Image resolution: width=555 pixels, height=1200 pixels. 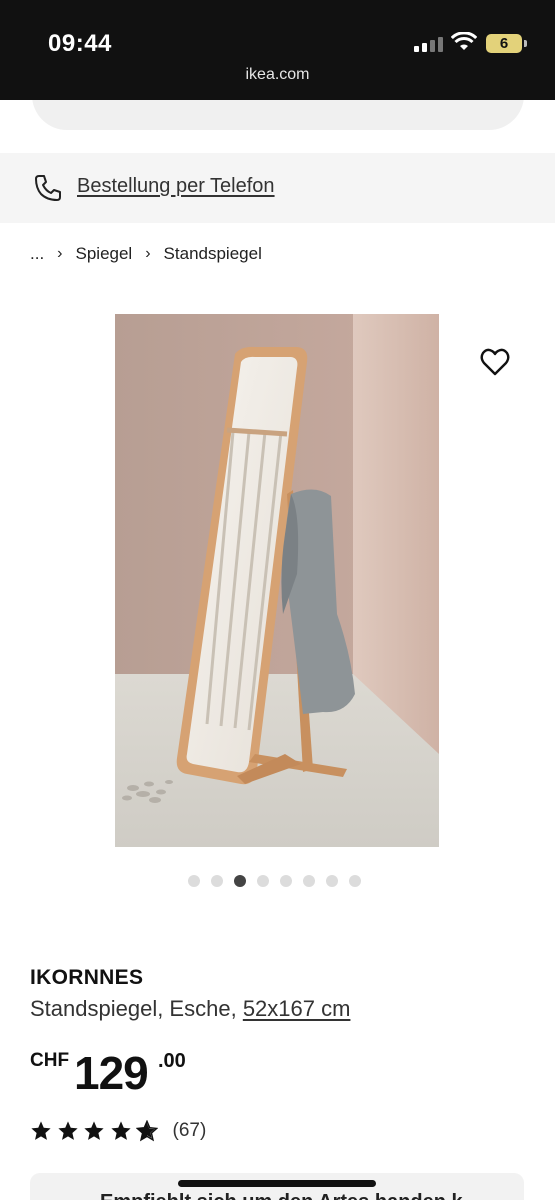 I want to click on product-description: Standspiegel, Esche, 52x167 cm, so click(x=190, y=1009).